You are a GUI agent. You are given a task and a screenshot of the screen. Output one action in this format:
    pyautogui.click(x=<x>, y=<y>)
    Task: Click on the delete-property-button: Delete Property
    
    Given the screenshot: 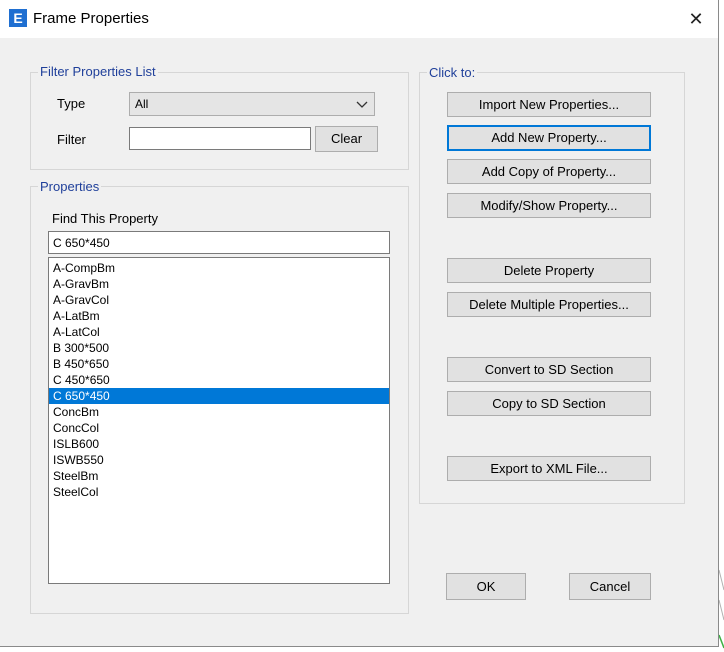 What is the action you would take?
    pyautogui.click(x=549, y=270)
    